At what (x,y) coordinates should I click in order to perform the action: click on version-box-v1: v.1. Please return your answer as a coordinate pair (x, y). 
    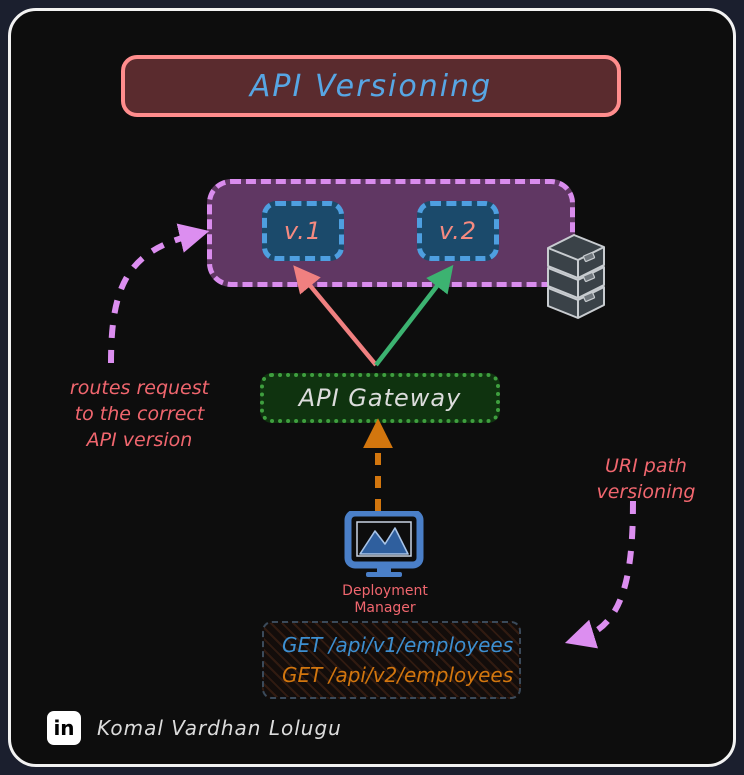
    Looking at the image, I should click on (303, 231).